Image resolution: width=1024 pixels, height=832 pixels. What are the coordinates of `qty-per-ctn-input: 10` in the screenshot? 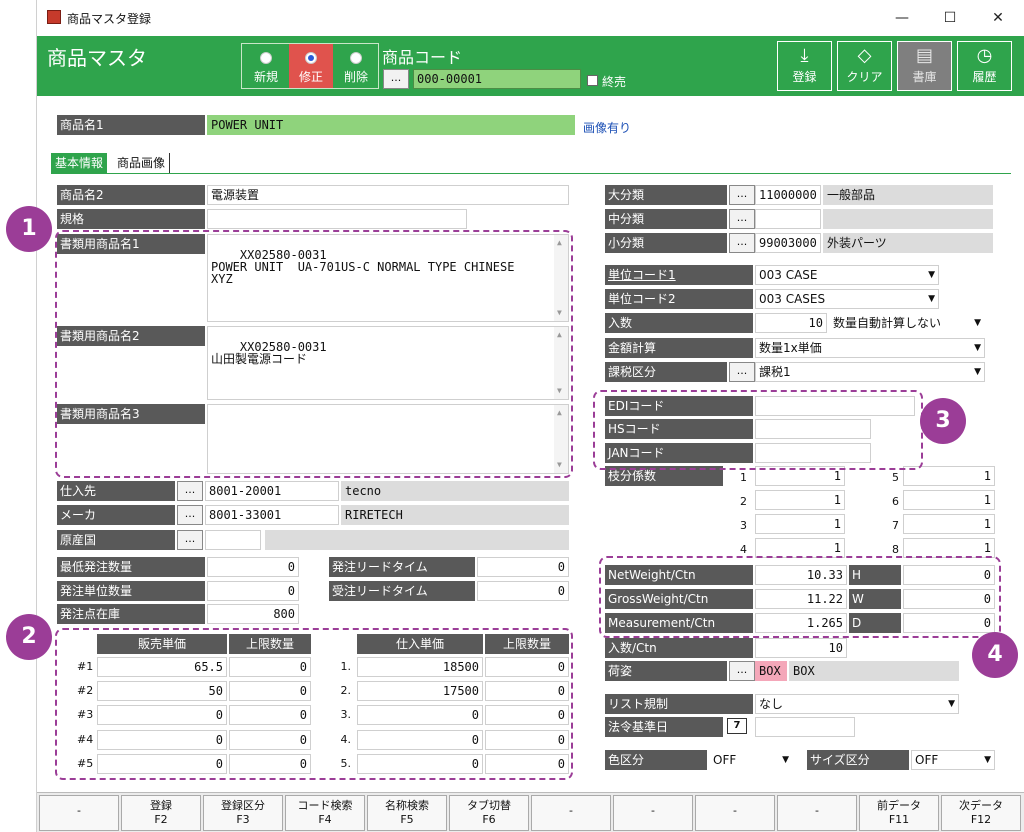 It's located at (801, 648).